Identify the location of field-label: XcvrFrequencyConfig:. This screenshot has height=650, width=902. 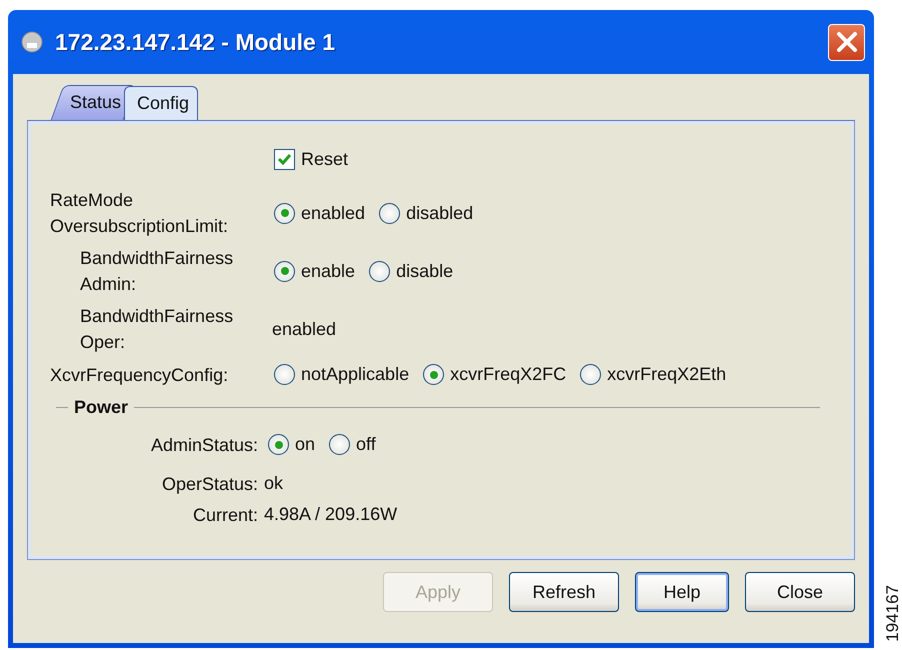
(140, 375).